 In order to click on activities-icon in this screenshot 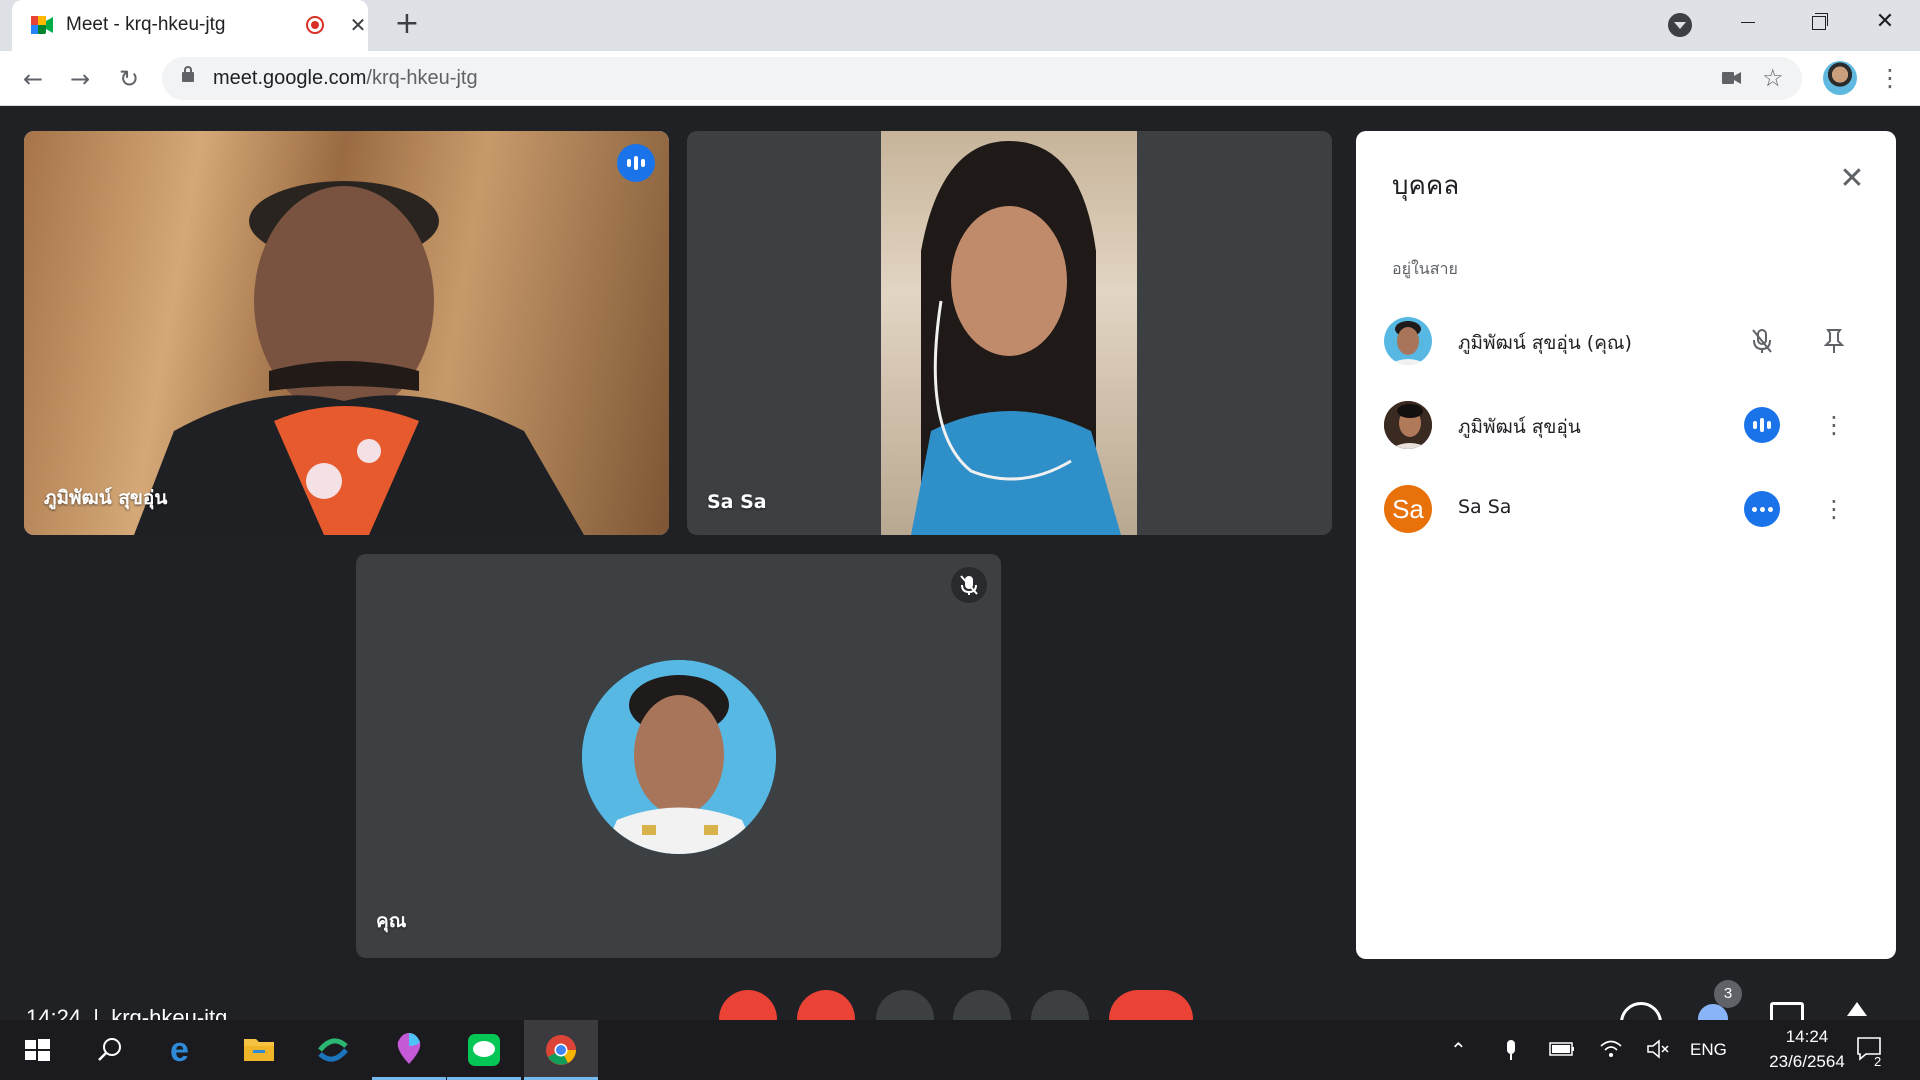, I will do `click(1857, 1009)`.